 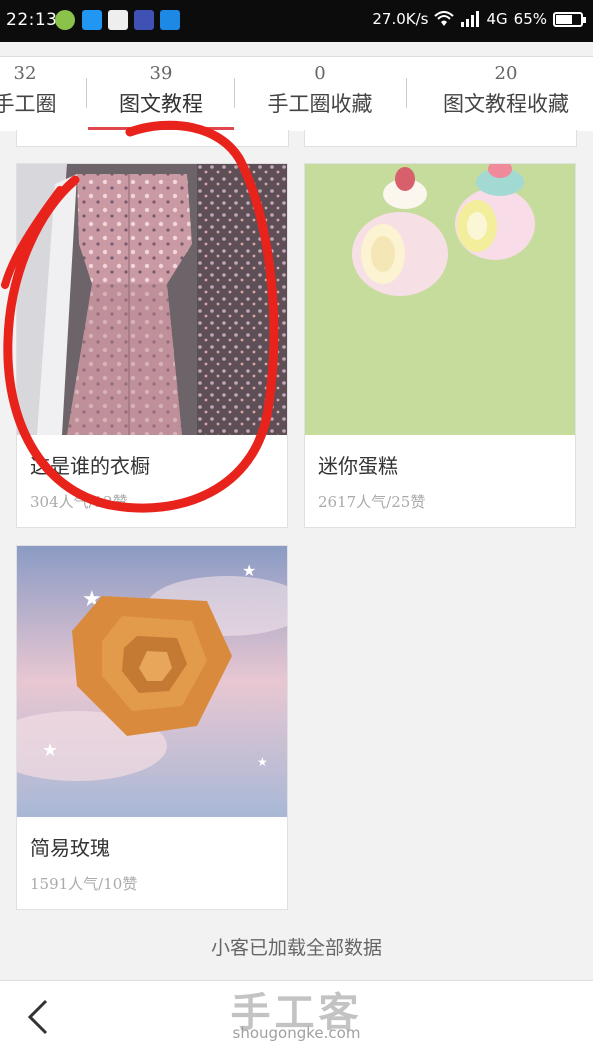 What do you see at coordinates (296, 948) in the screenshot?
I see `all-loaded-text: 小客已加载全部数据` at bounding box center [296, 948].